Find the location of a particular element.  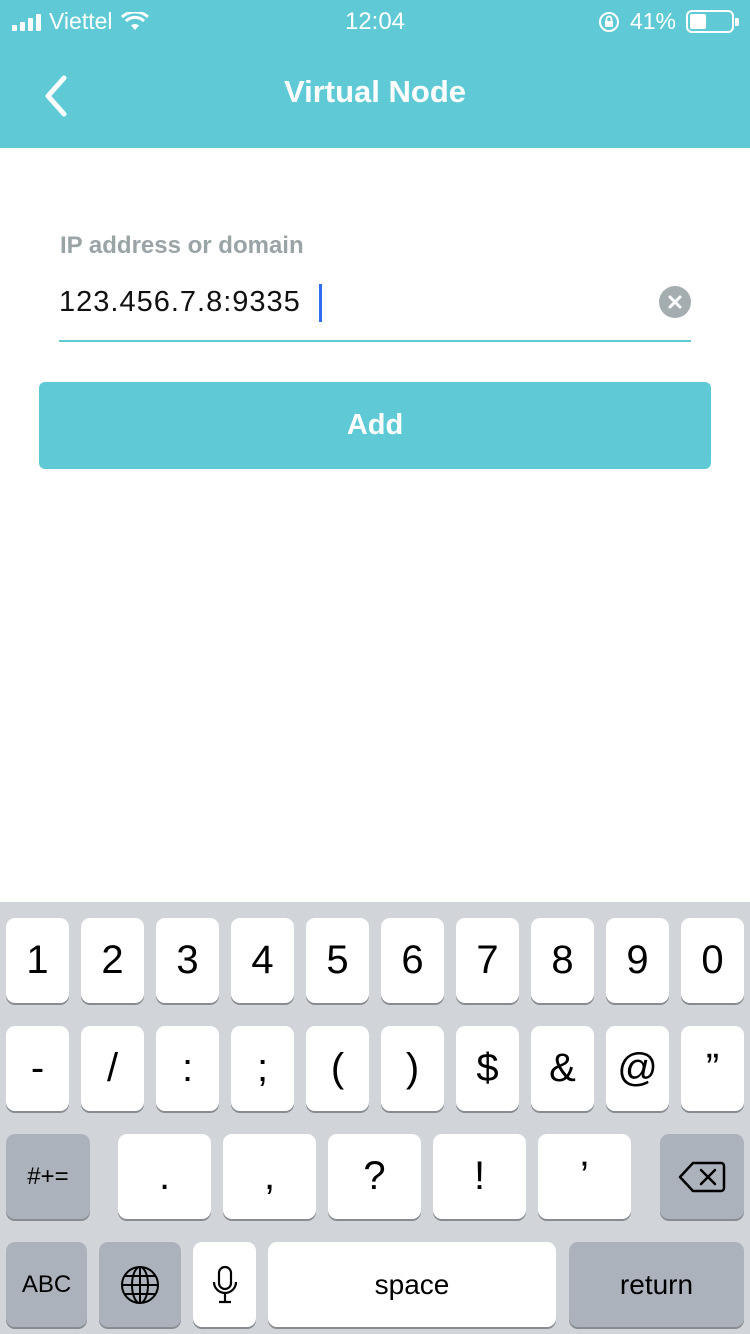

return-key: return is located at coordinates (656, 1284).